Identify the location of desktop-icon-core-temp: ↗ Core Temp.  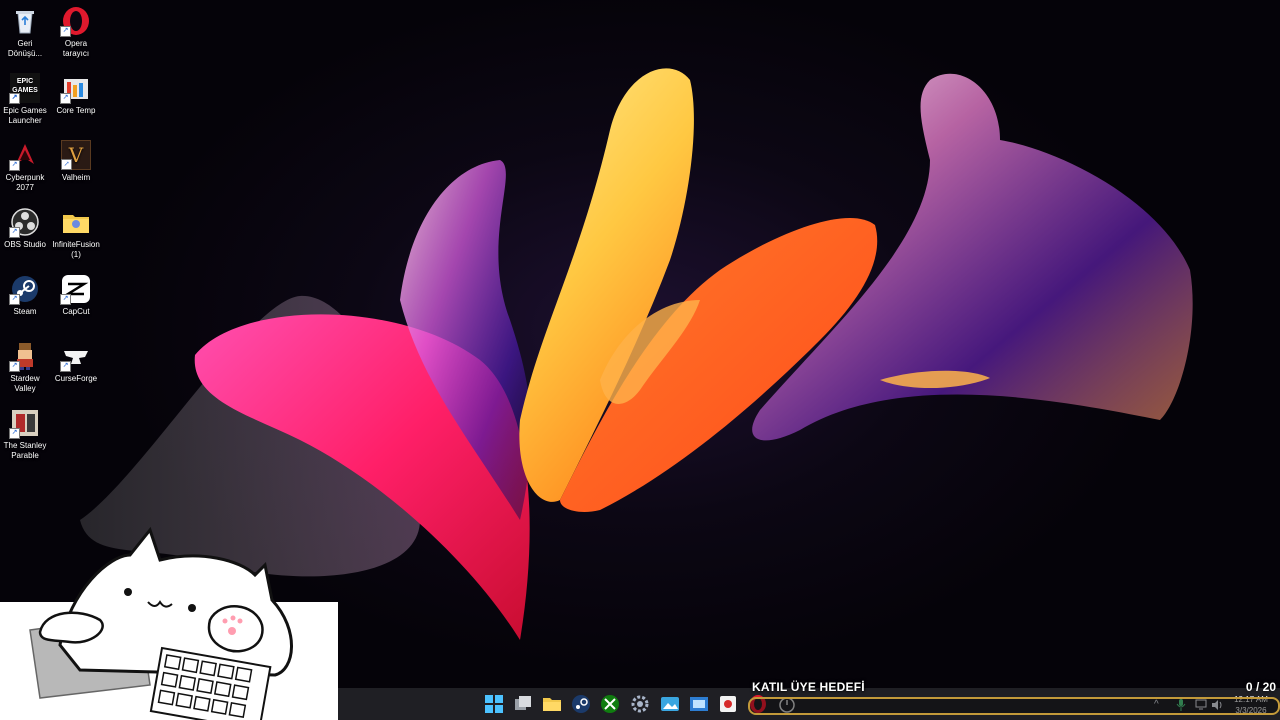
(76, 92).